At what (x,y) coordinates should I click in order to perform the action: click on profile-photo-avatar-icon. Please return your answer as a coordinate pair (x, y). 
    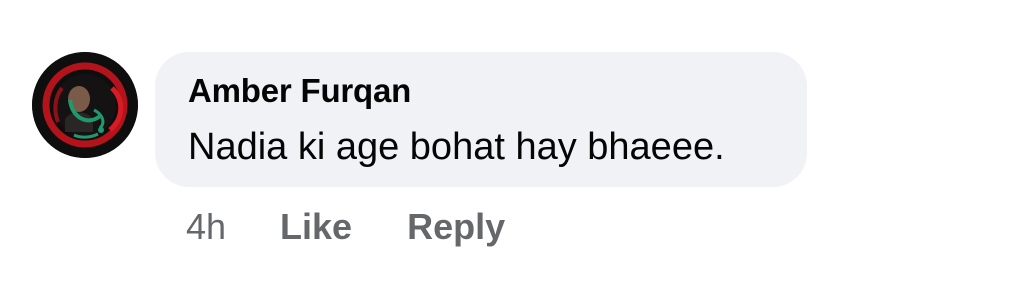
    Looking at the image, I should click on (85, 105).